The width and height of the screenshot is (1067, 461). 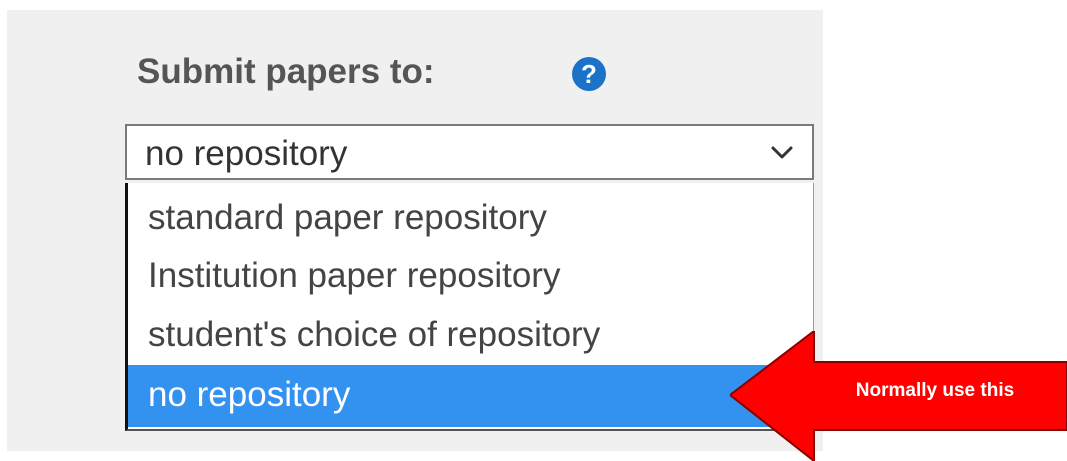 What do you see at coordinates (935, 390) in the screenshot?
I see `callout-text: Normally use this` at bounding box center [935, 390].